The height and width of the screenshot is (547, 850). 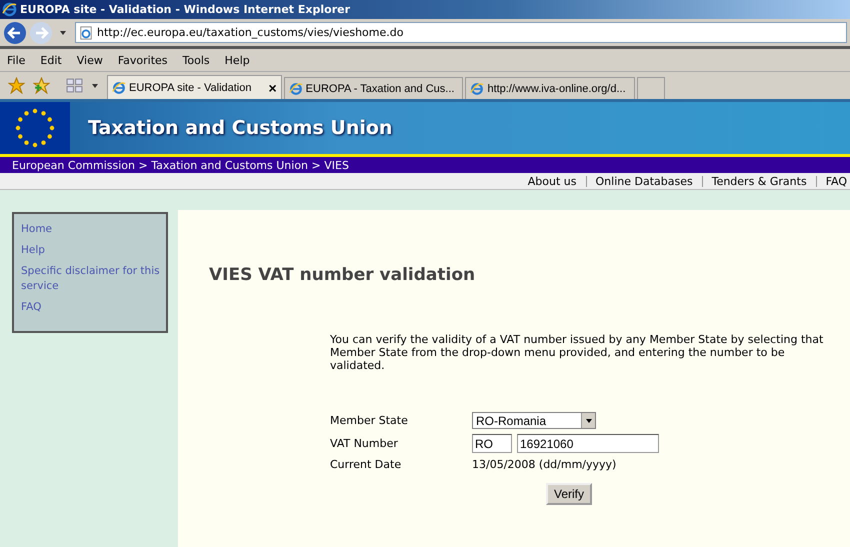 I want to click on menu-item: View, so click(x=89, y=60).